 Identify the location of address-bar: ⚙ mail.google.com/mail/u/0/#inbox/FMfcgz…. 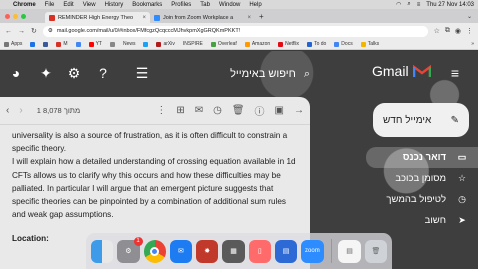
(235, 31).